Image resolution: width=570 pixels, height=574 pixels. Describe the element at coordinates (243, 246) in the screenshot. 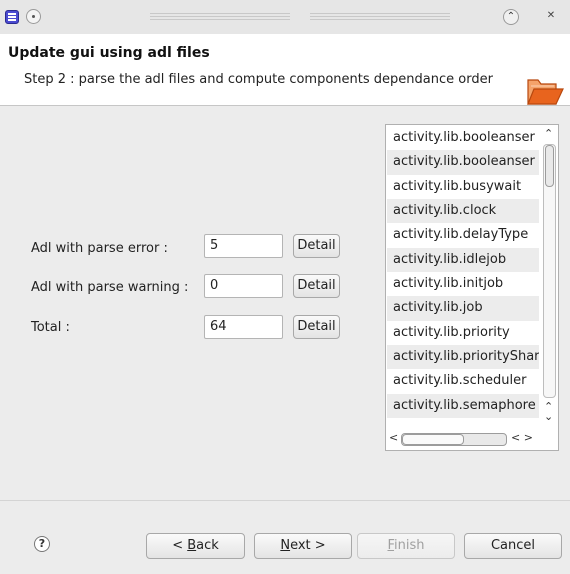

I see `parse-error-count-field: 5` at that location.